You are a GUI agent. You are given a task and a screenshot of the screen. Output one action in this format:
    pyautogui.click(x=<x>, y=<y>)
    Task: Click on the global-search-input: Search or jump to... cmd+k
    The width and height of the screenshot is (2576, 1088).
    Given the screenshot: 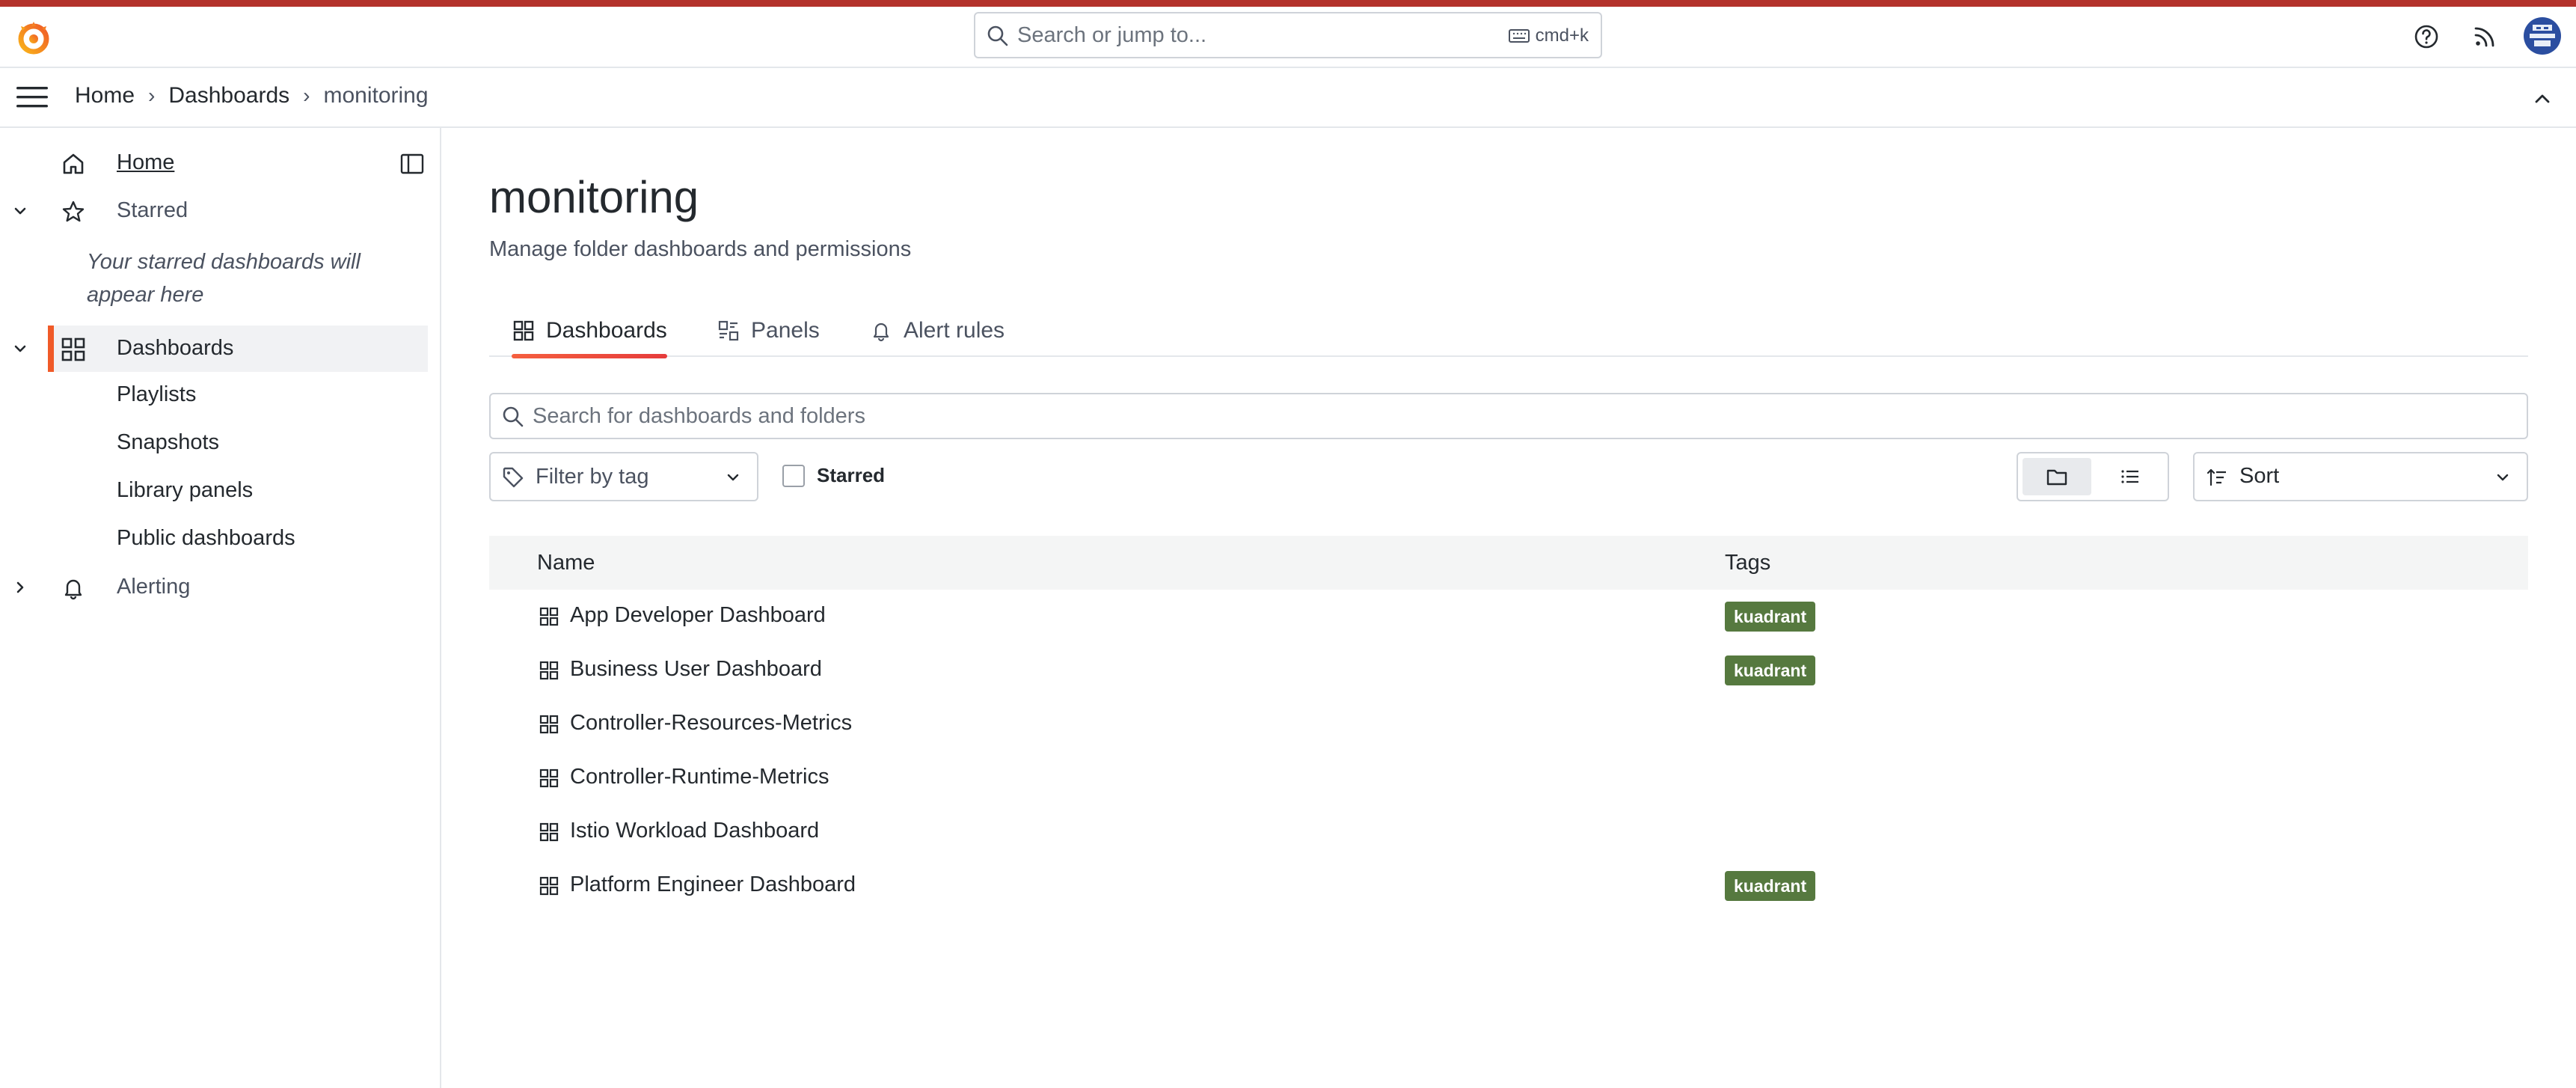 What is the action you would take?
    pyautogui.click(x=1288, y=35)
    